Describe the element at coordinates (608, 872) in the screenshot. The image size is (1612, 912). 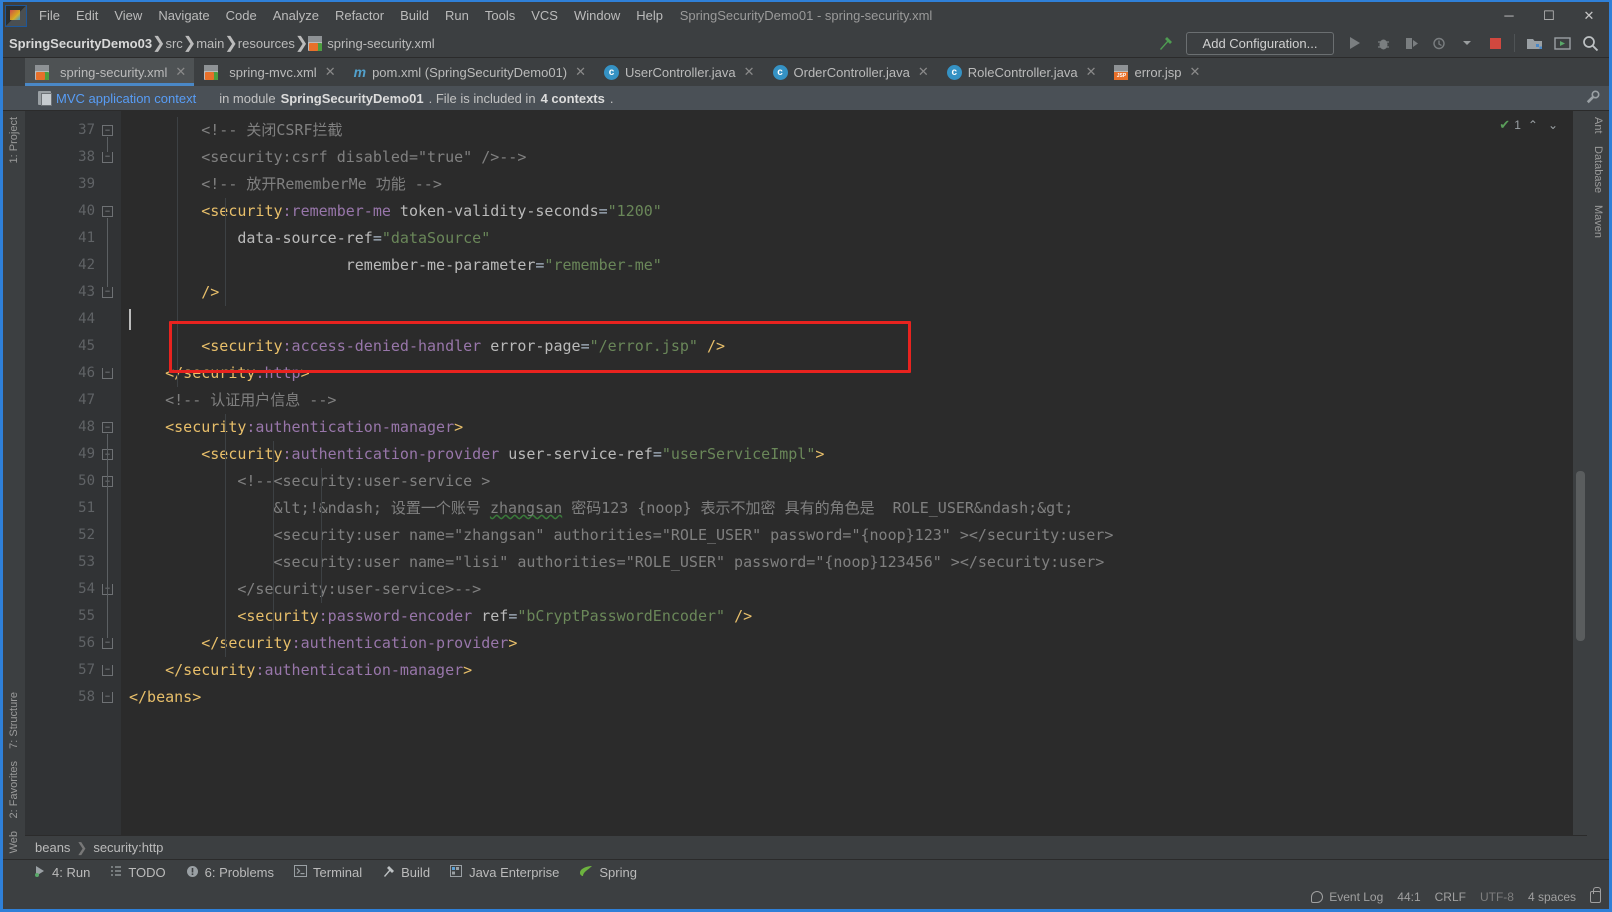
I see `tool-button-spring: Spring` at that location.